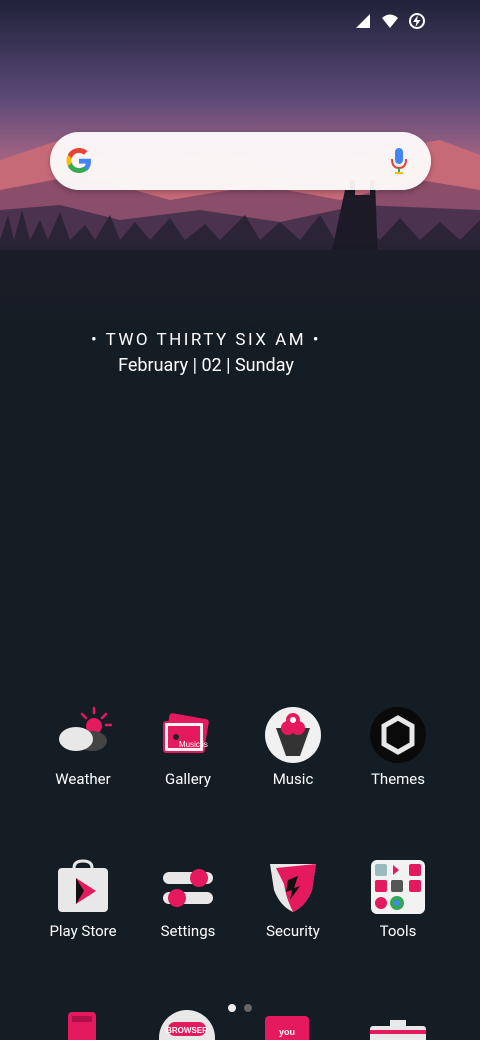  What do you see at coordinates (83, 735) in the screenshot?
I see `weather-icon` at bounding box center [83, 735].